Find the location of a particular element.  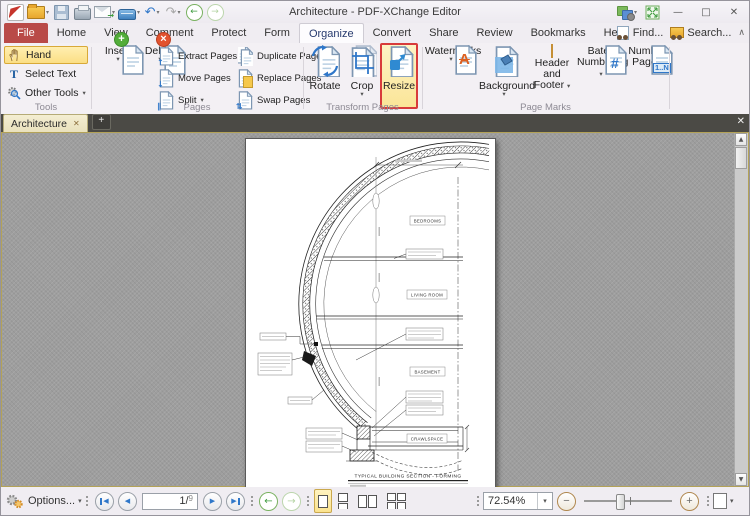

page-number-input: 1/9 is located at coordinates (170, 501).